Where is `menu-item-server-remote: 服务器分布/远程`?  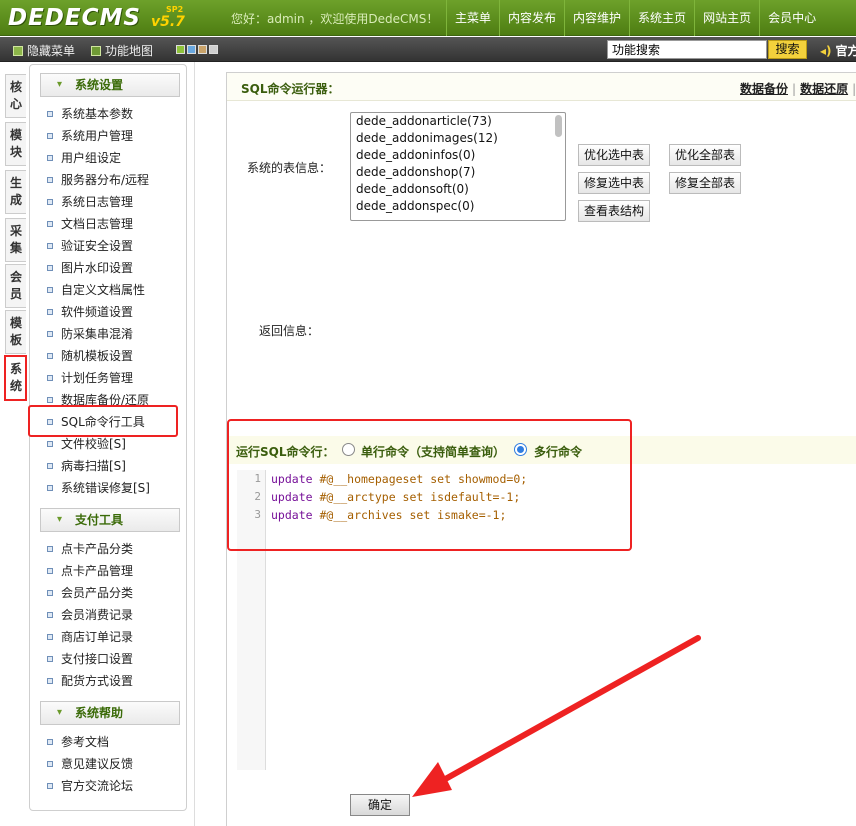
menu-item-server-remote: 服务器分布/远程 is located at coordinates (114, 180).